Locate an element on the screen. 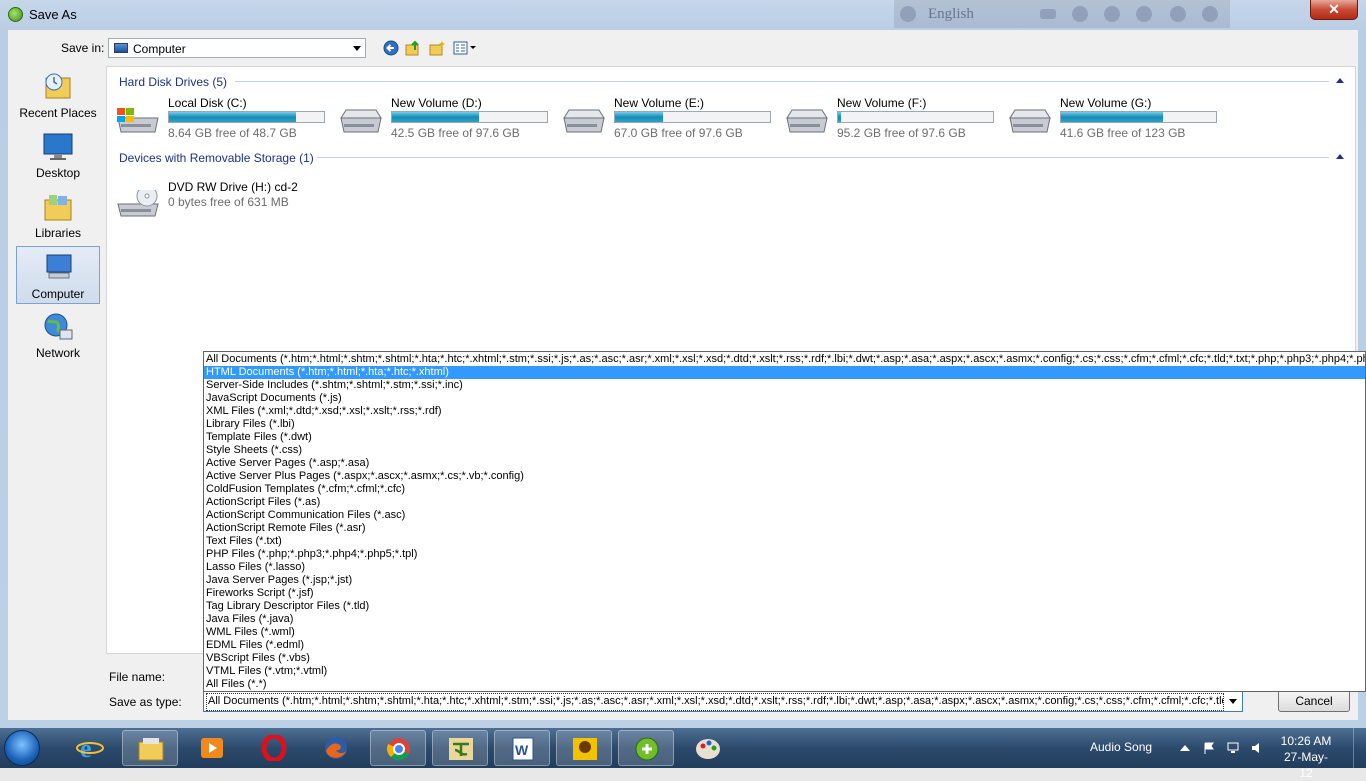 Image resolution: width=1366 pixels, height=781 pixels. file-type-option: VTML Files (*.vtm;*.vtml) is located at coordinates (784, 671).